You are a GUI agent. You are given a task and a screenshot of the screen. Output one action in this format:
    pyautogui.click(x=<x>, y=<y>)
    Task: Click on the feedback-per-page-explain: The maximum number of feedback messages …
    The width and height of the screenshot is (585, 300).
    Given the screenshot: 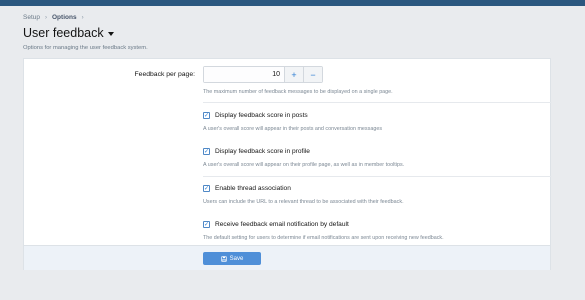 What is the action you would take?
    pyautogui.click(x=298, y=92)
    